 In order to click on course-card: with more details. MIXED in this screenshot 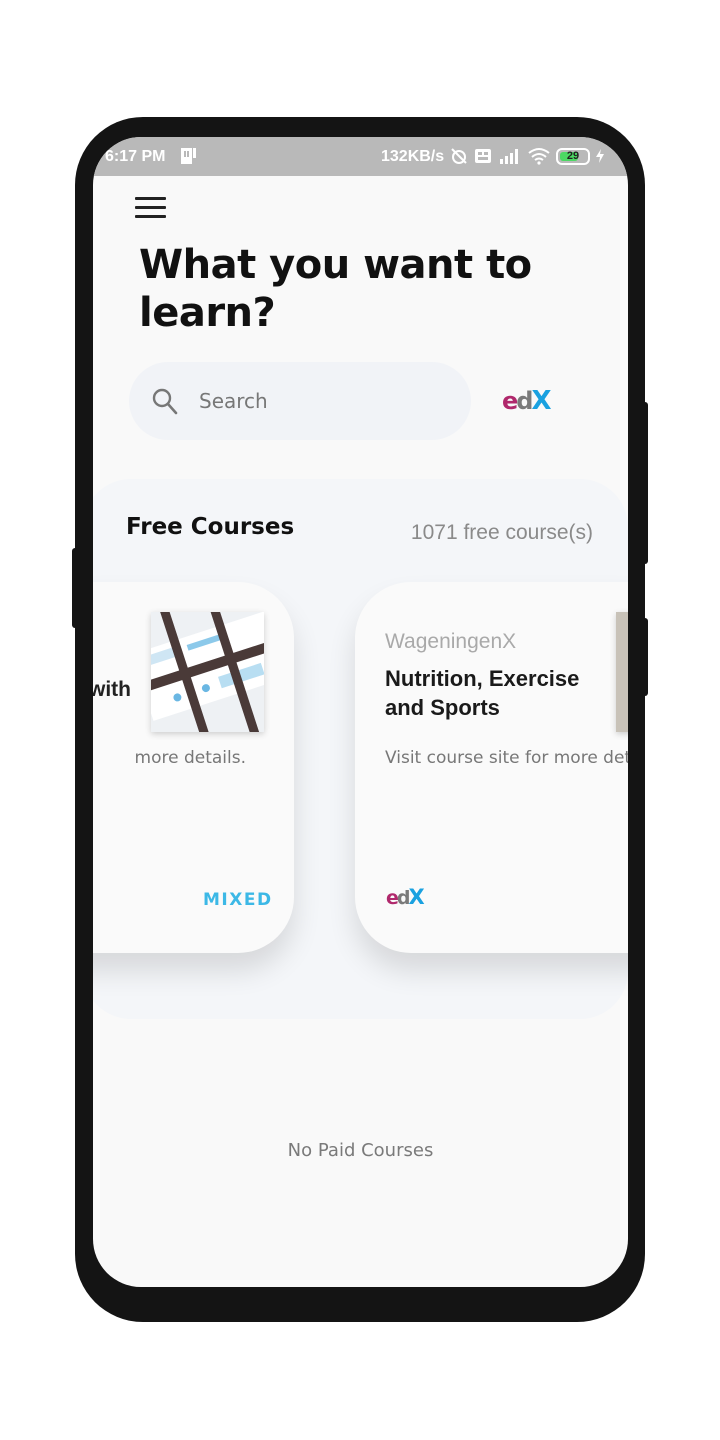, I will do `click(193, 767)`.